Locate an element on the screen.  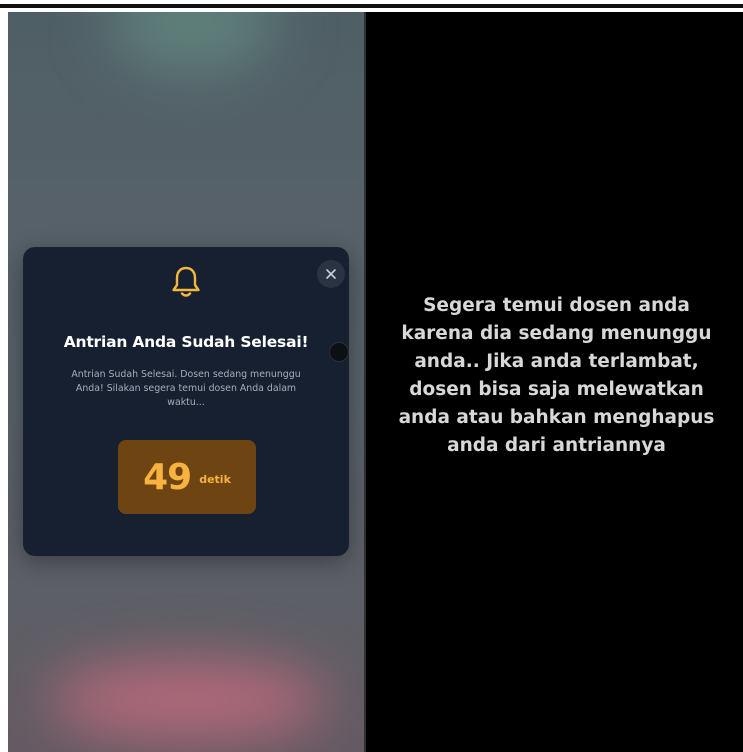
close-button is located at coordinates (331, 274).